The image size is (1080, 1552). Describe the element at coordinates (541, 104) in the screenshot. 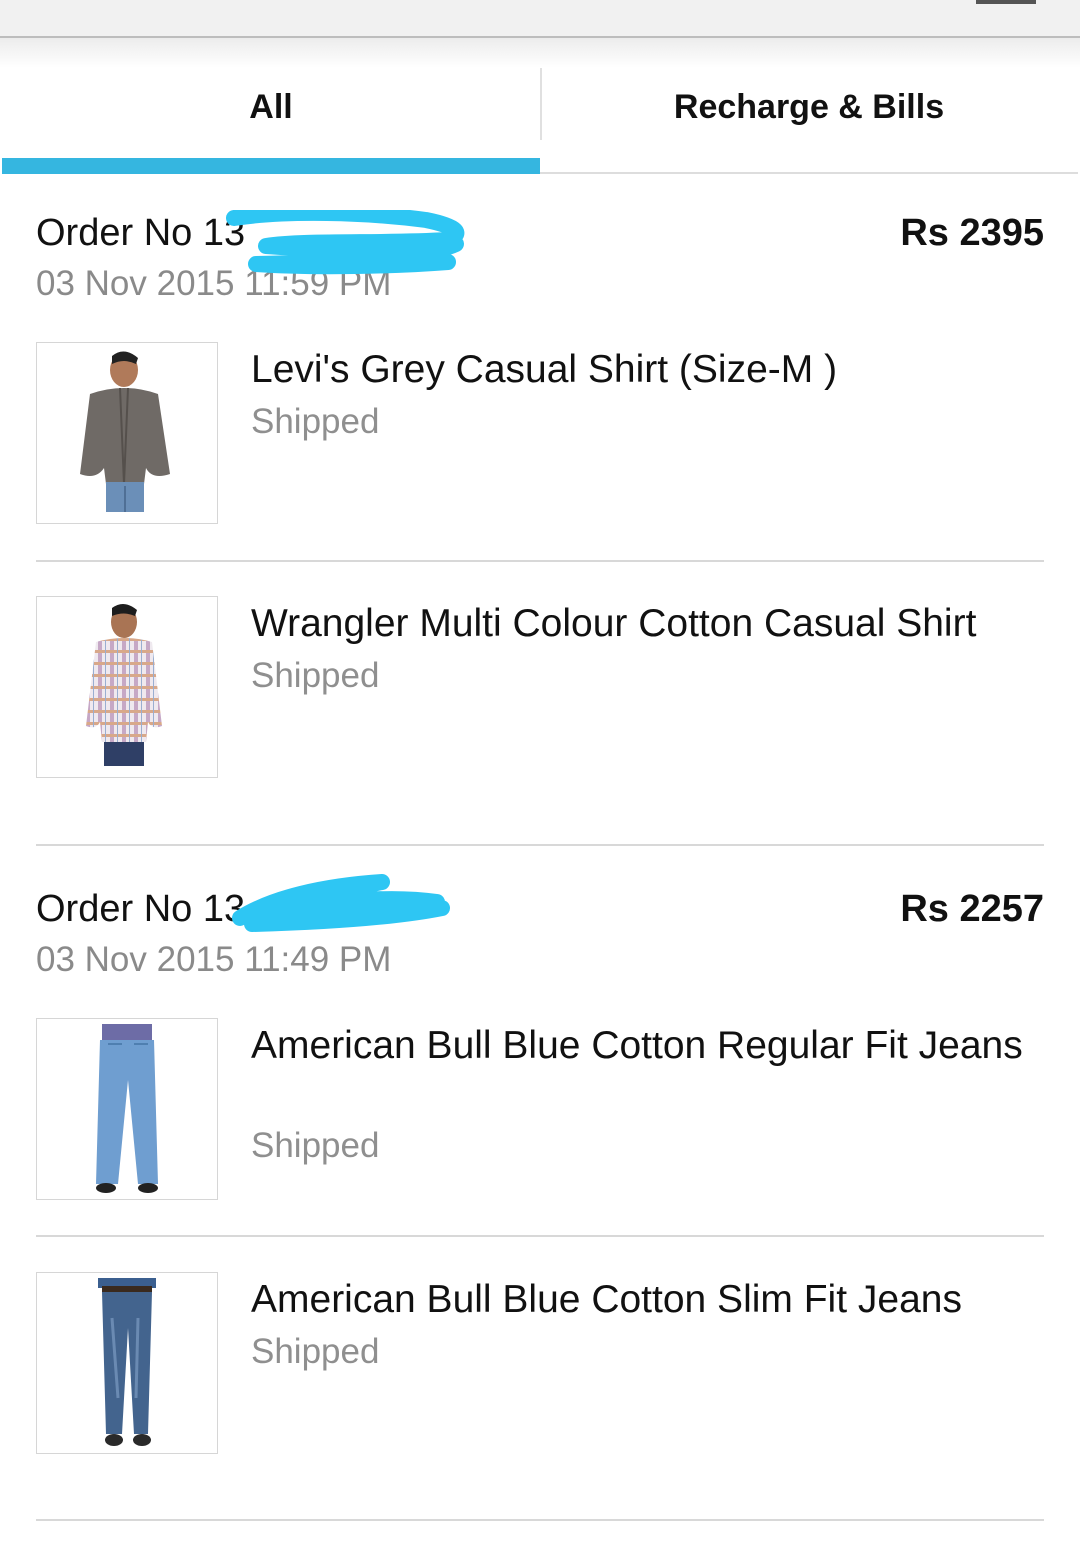

I see `tab-divider` at that location.